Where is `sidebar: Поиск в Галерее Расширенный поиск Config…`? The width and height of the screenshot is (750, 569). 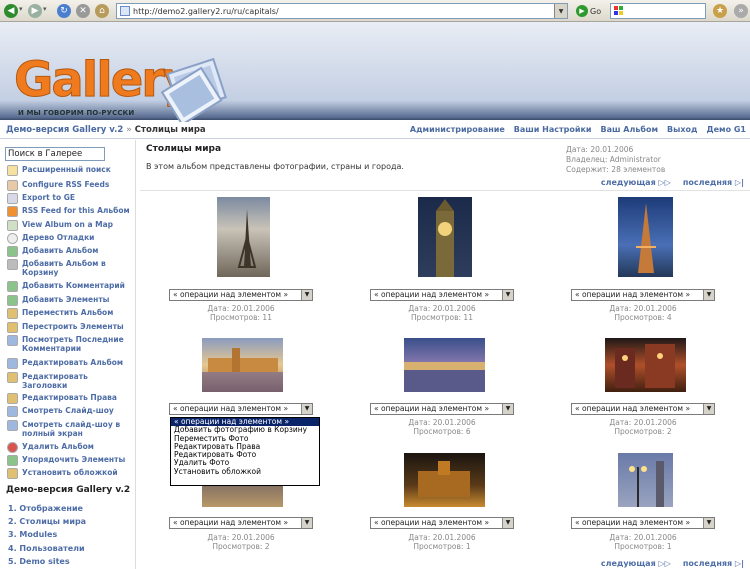
sidebar: Поиск в Галерее Расширенный поиск Config… is located at coordinates (68, 354).